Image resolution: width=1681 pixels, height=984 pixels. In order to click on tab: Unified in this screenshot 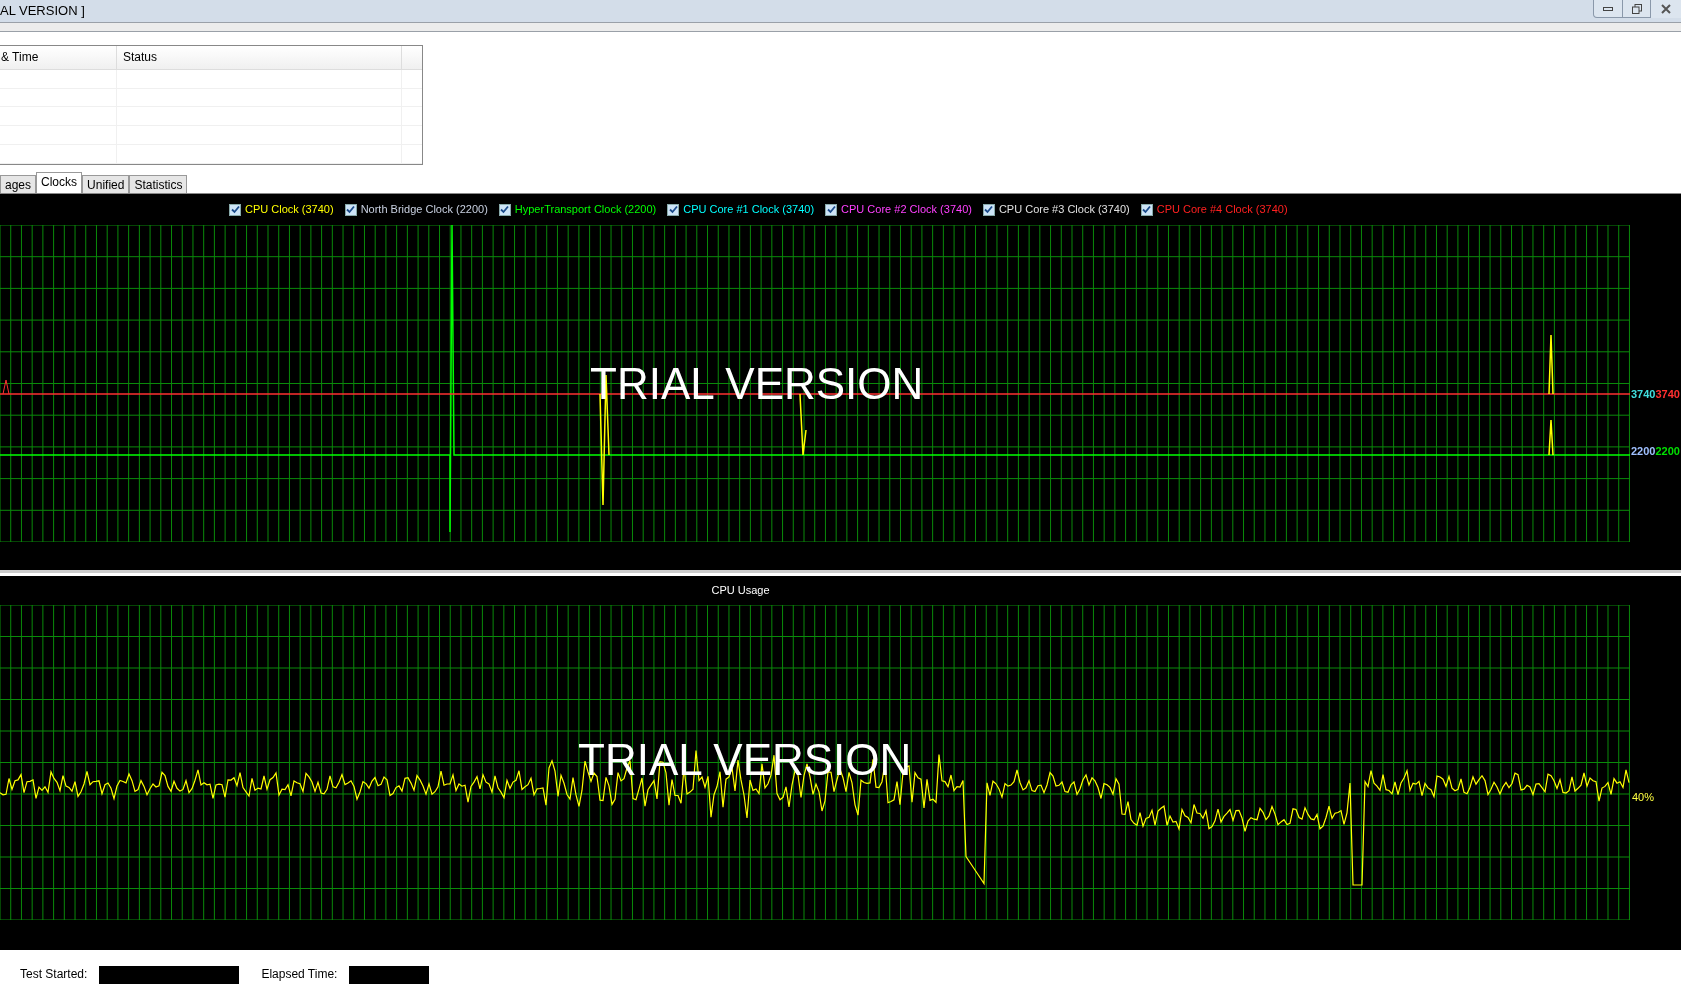, I will do `click(106, 184)`.